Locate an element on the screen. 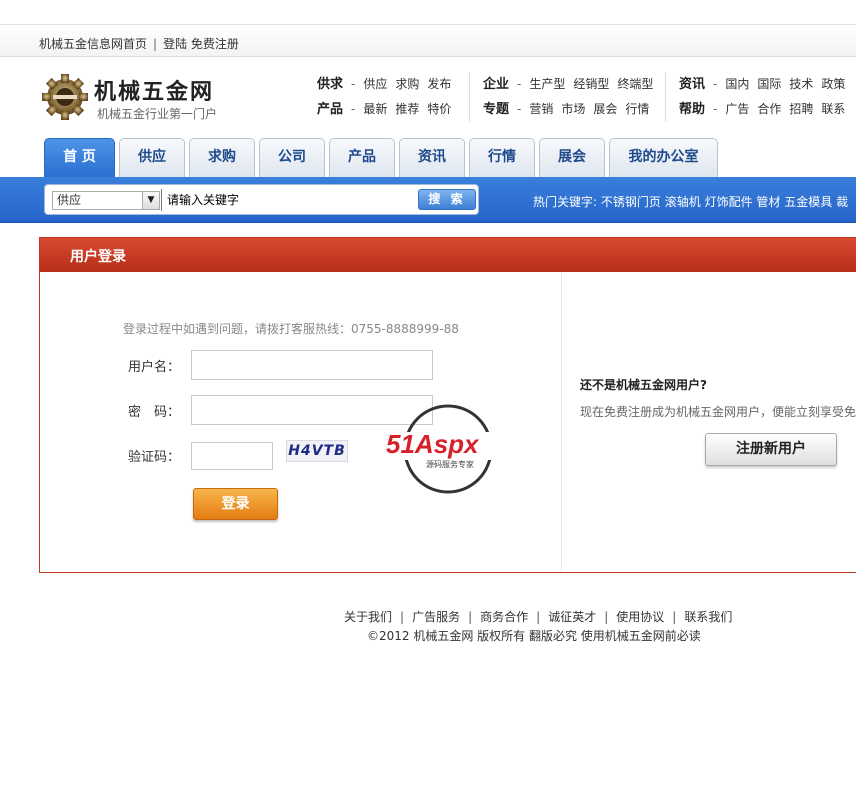  quick-nav-link: 特价 is located at coordinates (439, 109).